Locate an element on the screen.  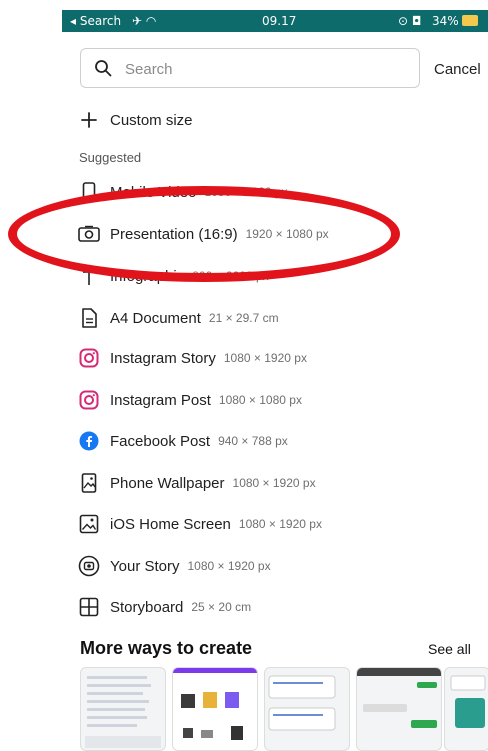
list-item-infographic: Infographic 800 × 2000 px is located at coordinates (173, 276).